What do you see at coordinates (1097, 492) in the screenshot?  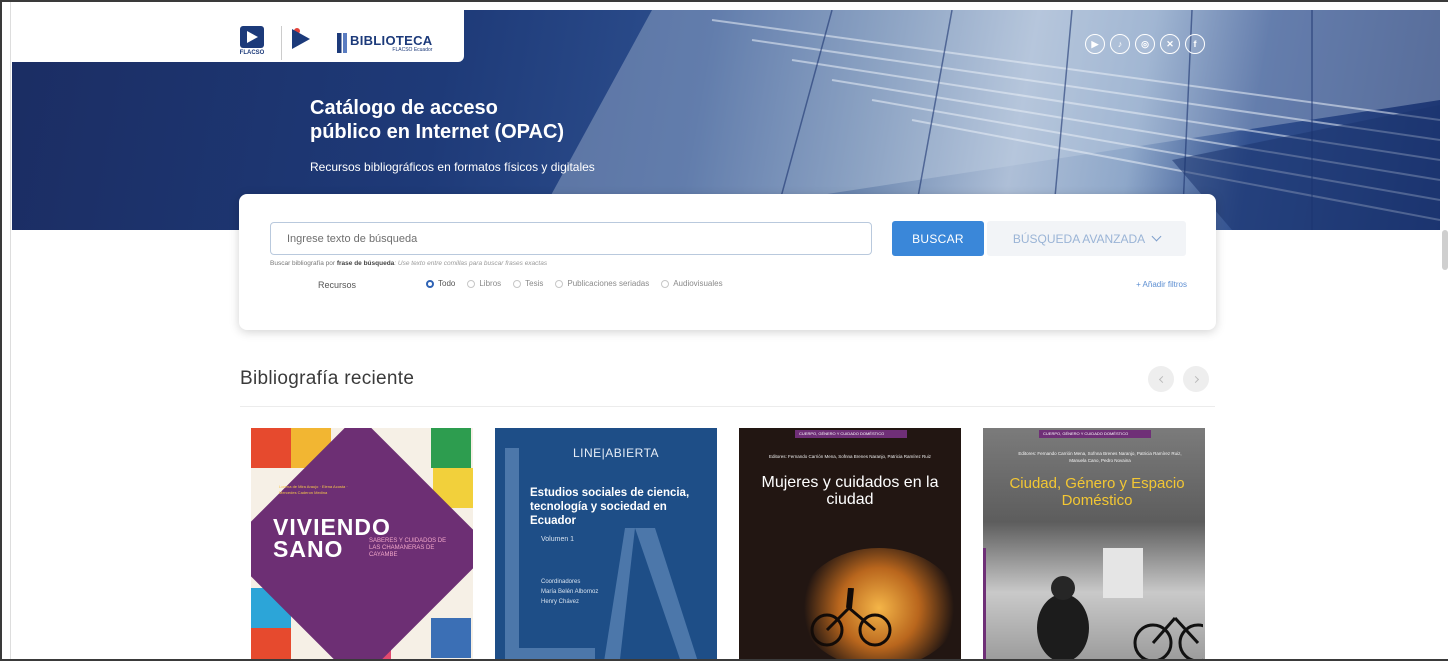 I see `book-title: Ciudad, Género y Espacio Doméstico` at bounding box center [1097, 492].